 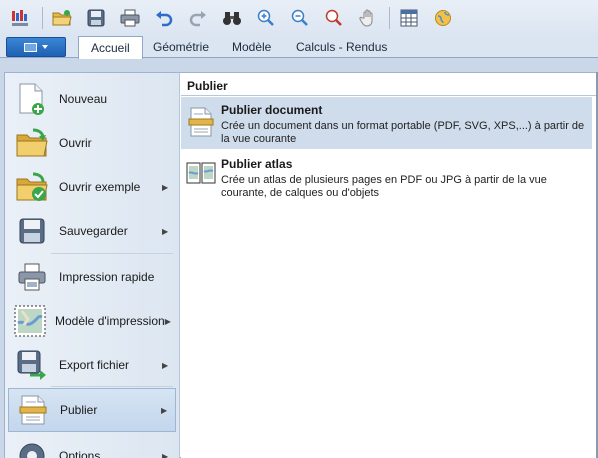 I want to click on menu-item-publier: Publier ▶, so click(x=92, y=410).